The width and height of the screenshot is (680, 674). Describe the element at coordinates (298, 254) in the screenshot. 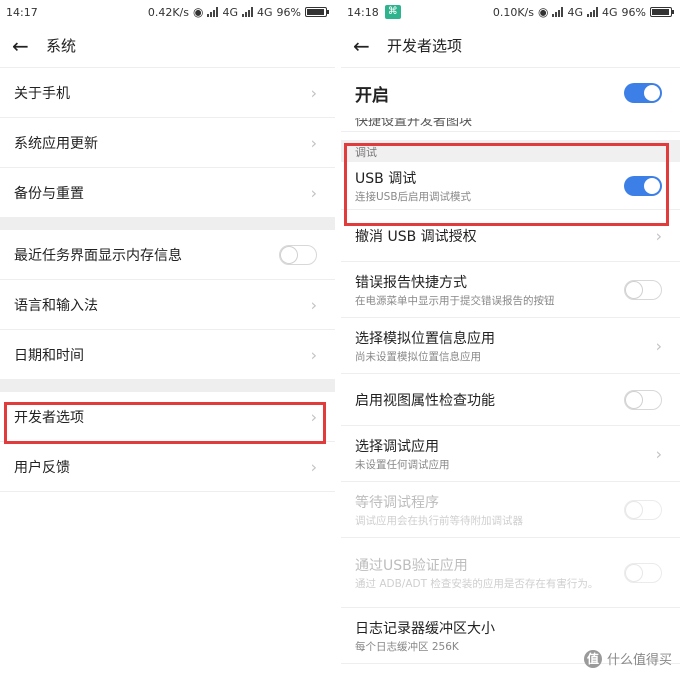

I see `memory-info-toggle` at that location.